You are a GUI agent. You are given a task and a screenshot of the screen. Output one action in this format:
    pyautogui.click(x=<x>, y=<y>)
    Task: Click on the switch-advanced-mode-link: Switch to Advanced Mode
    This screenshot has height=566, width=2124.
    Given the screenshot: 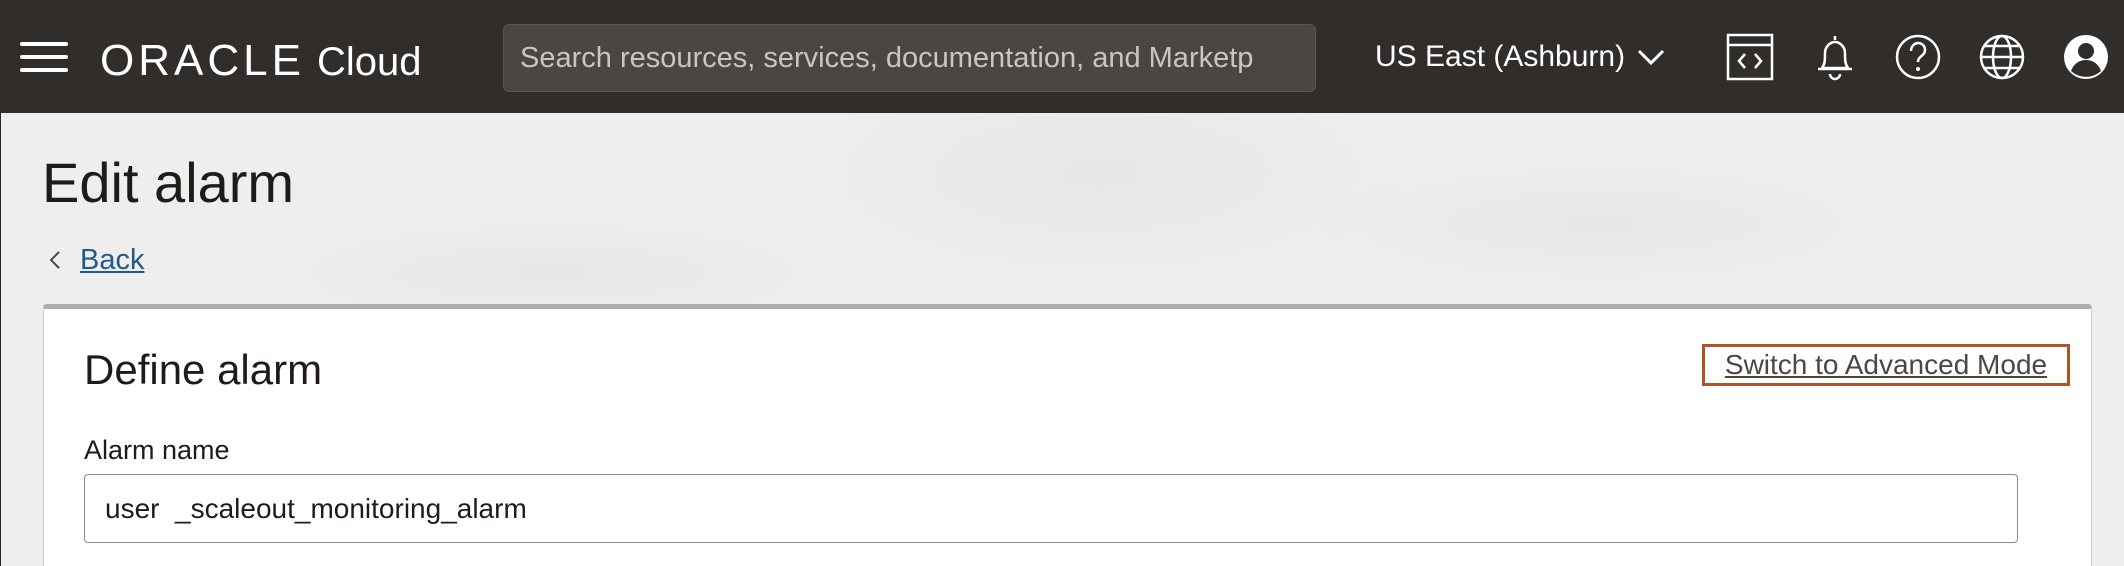 What is the action you would take?
    pyautogui.click(x=1886, y=365)
    